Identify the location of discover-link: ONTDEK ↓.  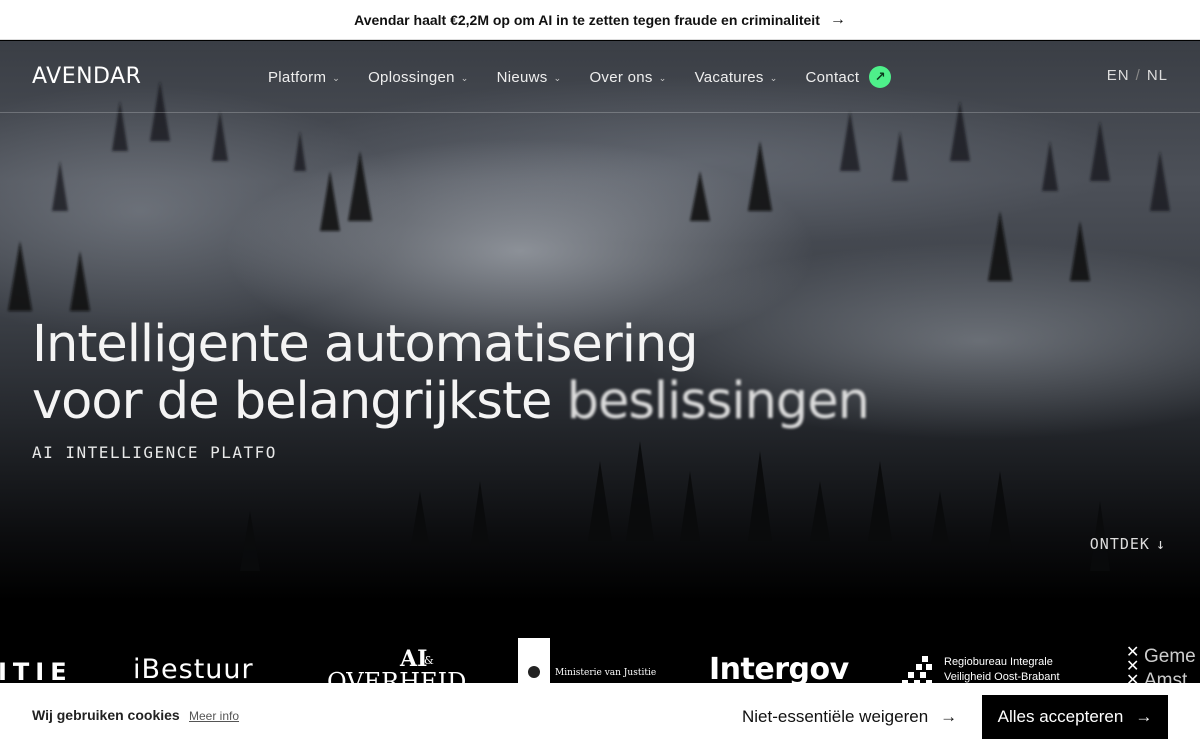
(1128, 544).